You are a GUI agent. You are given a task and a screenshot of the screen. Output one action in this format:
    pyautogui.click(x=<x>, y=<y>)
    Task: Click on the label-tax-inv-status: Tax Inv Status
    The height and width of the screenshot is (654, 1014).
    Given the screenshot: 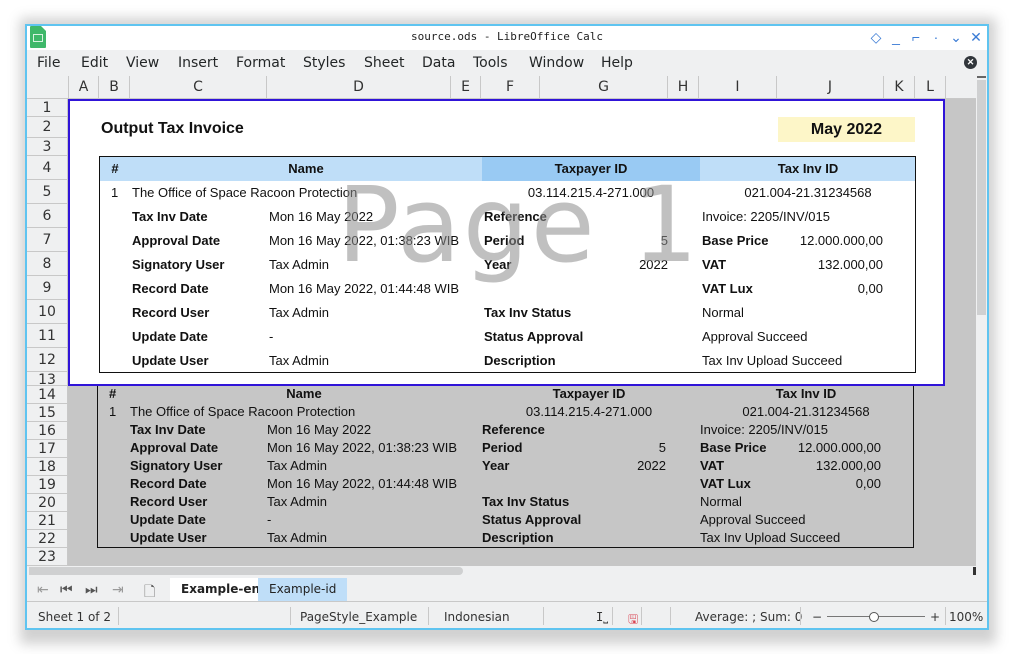 What is the action you would take?
    pyautogui.click(x=527, y=312)
    